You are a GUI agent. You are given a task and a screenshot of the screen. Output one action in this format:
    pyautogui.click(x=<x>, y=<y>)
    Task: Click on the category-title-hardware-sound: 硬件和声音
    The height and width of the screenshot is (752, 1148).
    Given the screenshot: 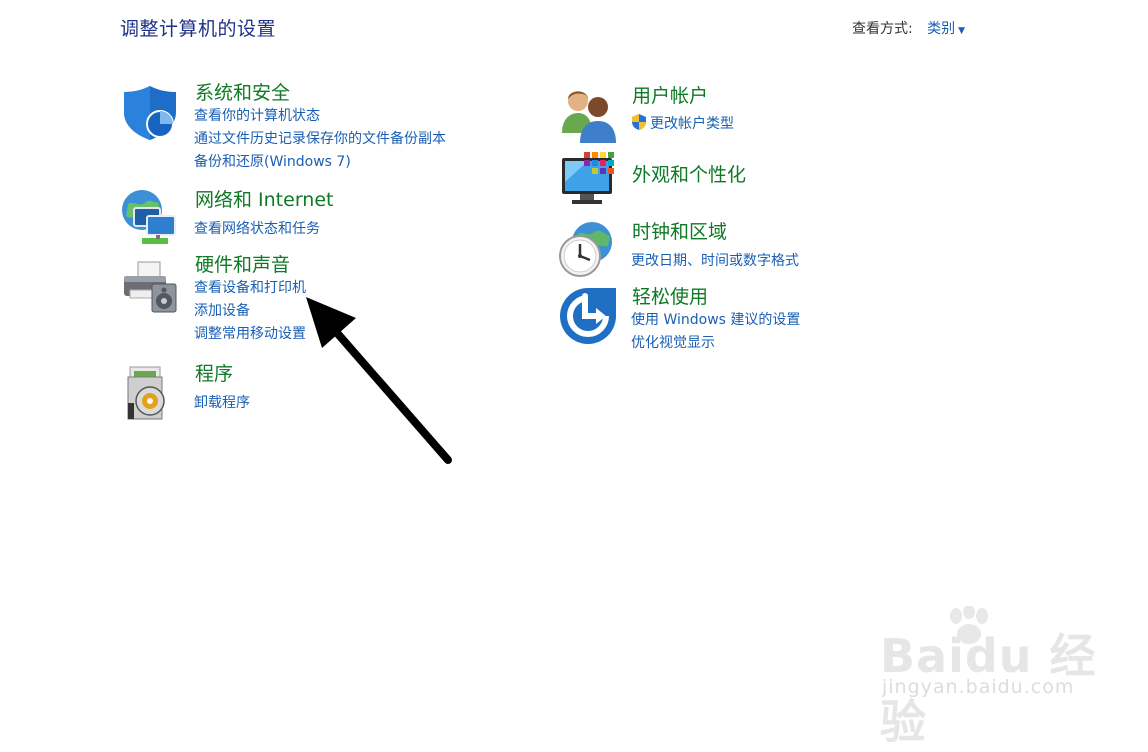 What is the action you would take?
    pyautogui.click(x=242, y=265)
    